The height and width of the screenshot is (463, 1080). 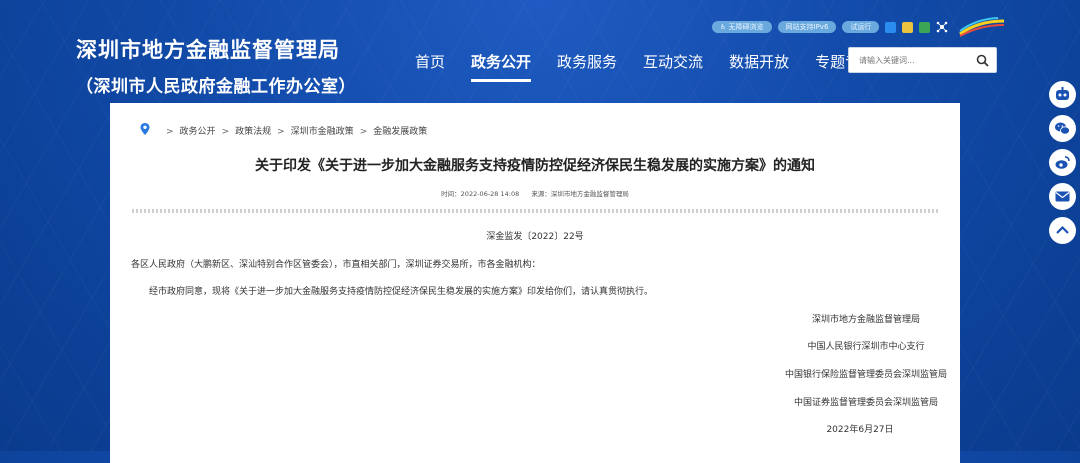 I want to click on nav-item: 首页, so click(x=430, y=62).